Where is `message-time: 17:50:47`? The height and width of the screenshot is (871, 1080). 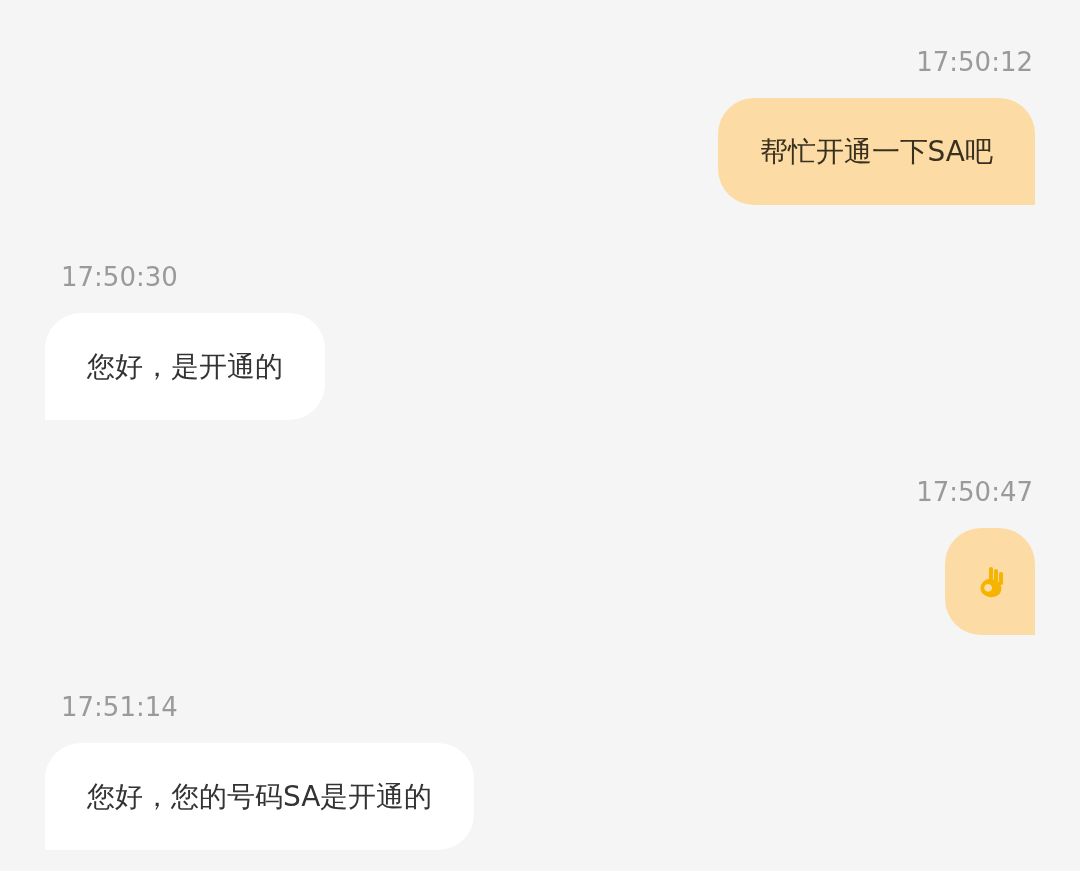 message-time: 17:50:47 is located at coordinates (974, 492).